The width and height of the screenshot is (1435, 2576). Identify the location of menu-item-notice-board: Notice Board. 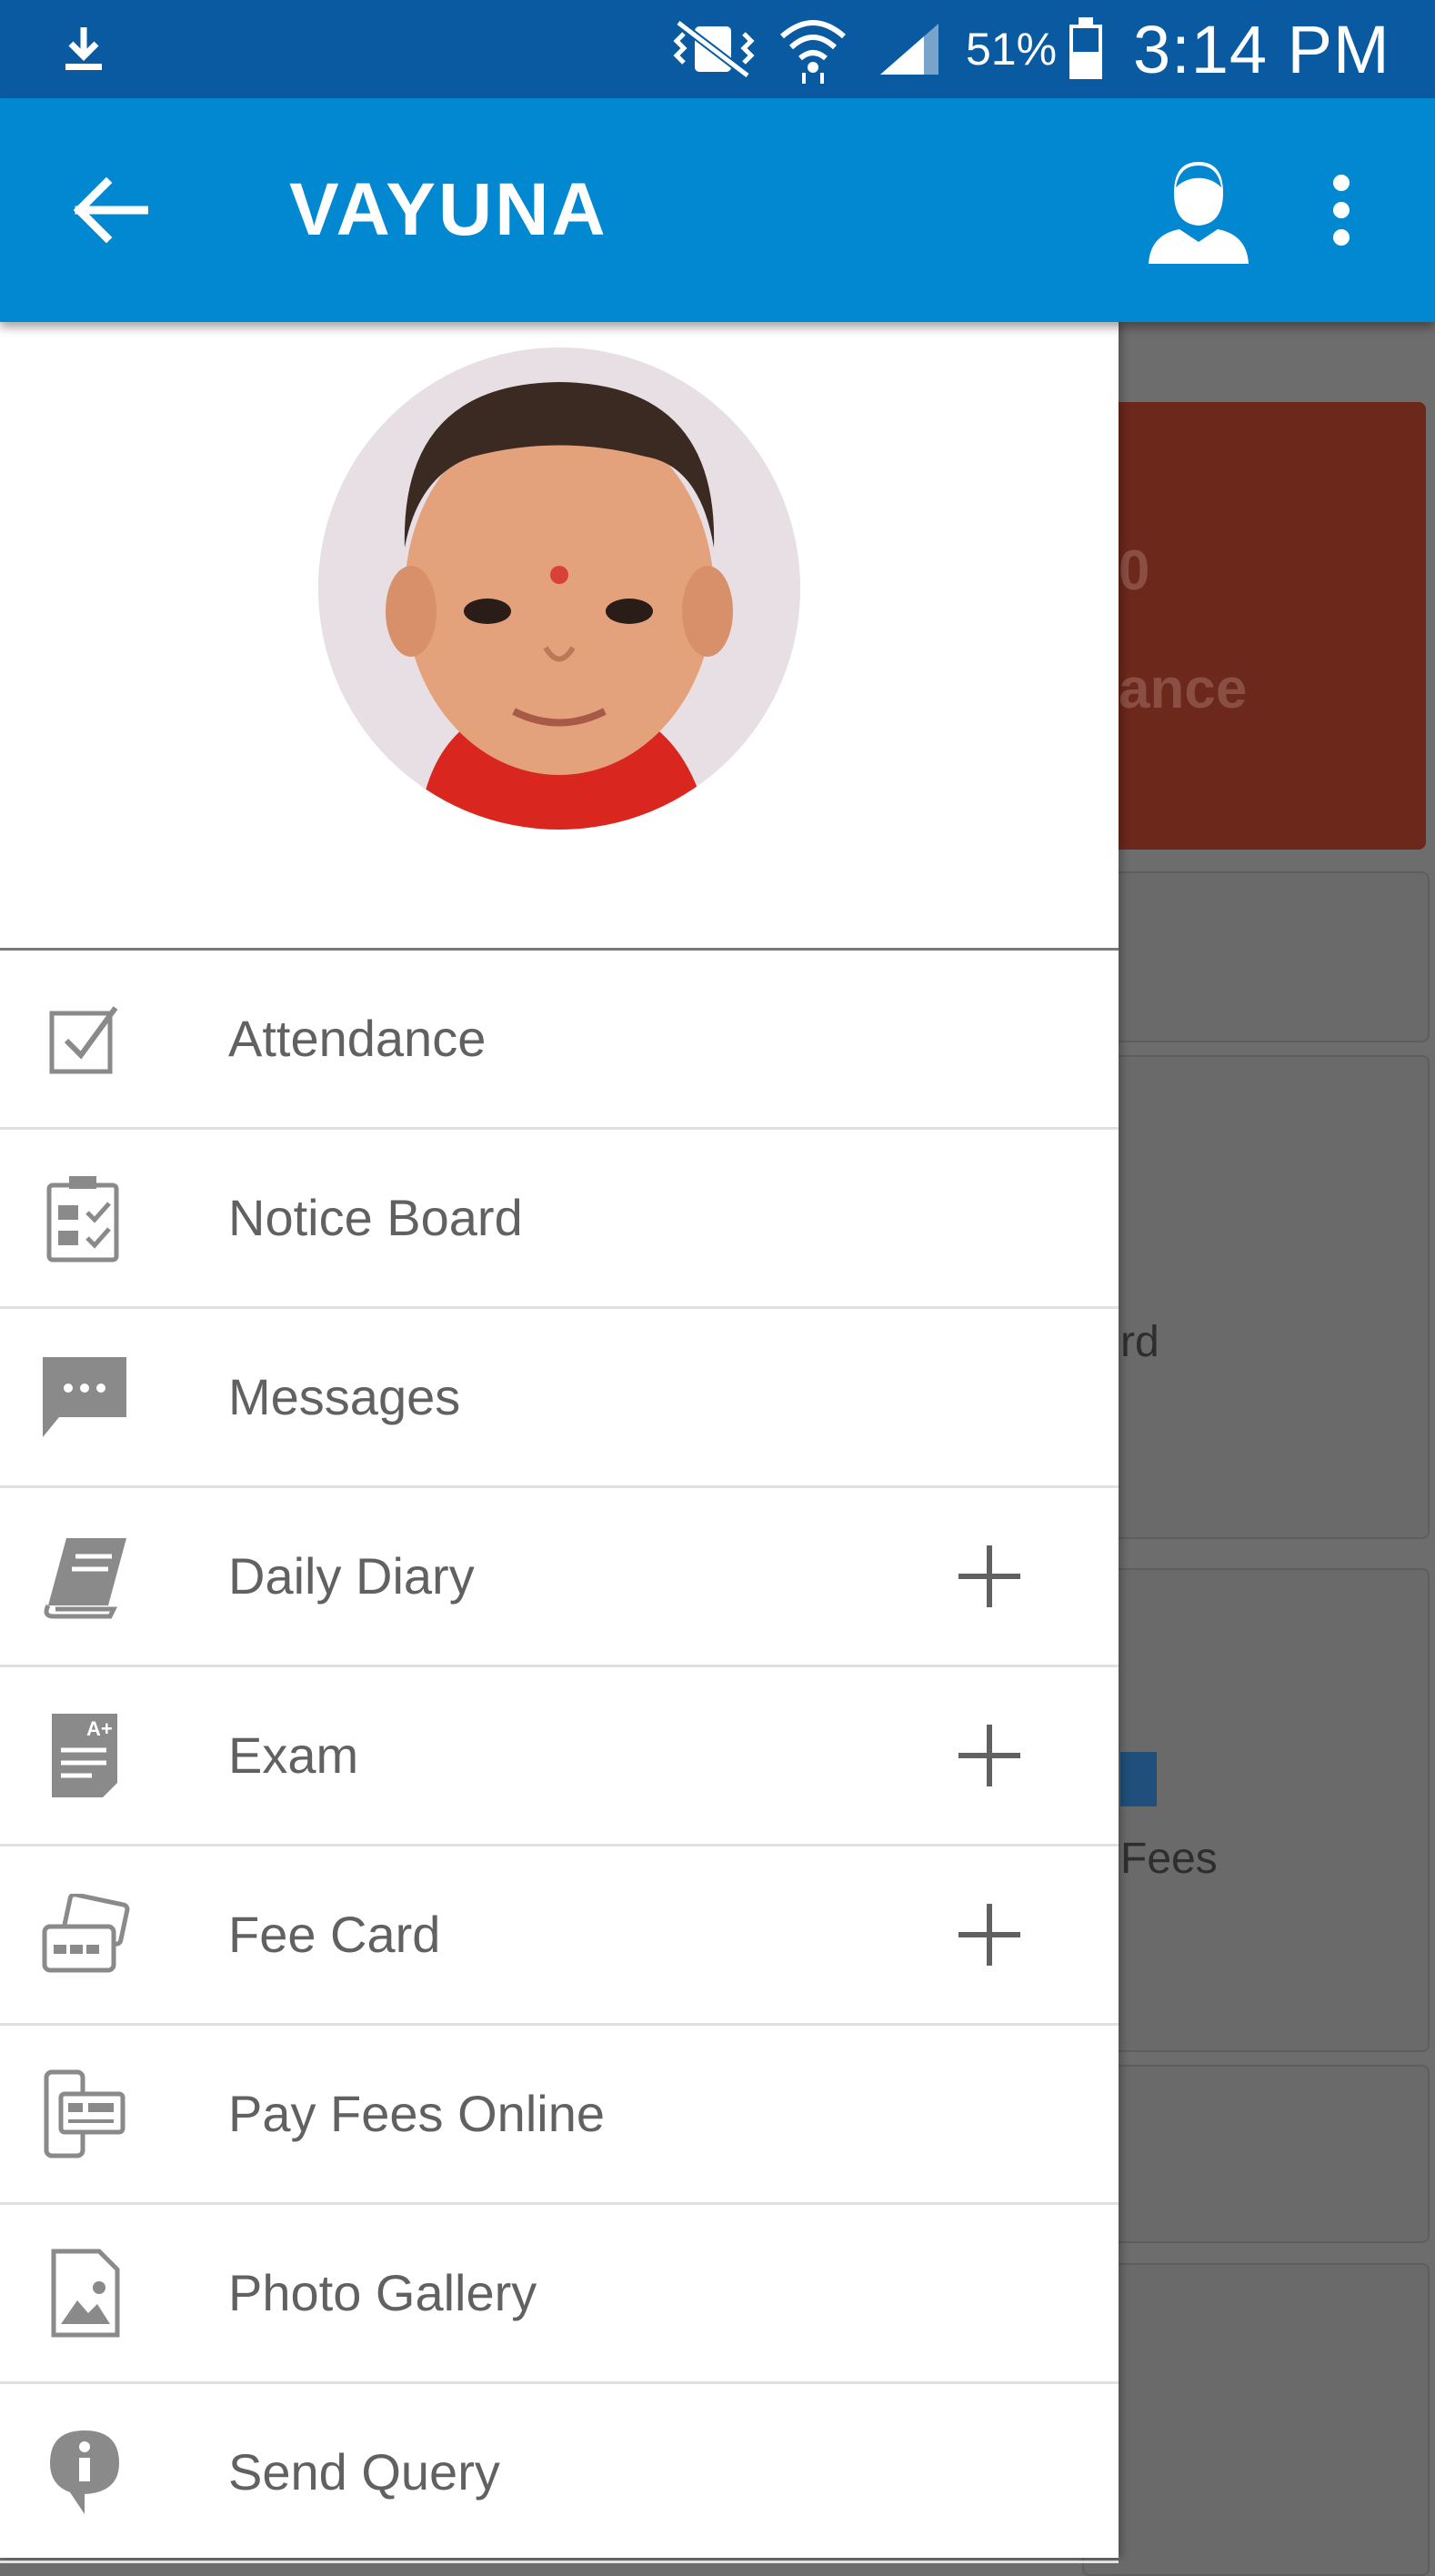
(559, 1219).